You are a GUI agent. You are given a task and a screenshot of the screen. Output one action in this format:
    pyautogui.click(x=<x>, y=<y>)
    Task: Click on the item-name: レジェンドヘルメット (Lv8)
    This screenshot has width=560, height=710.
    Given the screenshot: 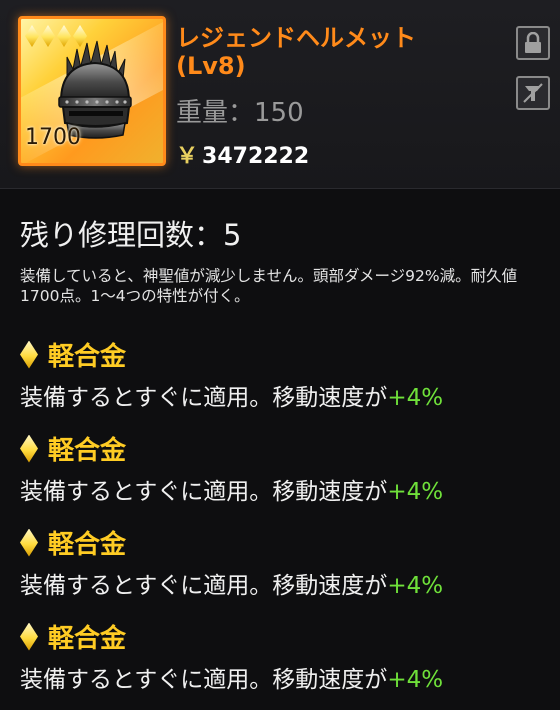 What is the action you would take?
    pyautogui.click(x=326, y=52)
    